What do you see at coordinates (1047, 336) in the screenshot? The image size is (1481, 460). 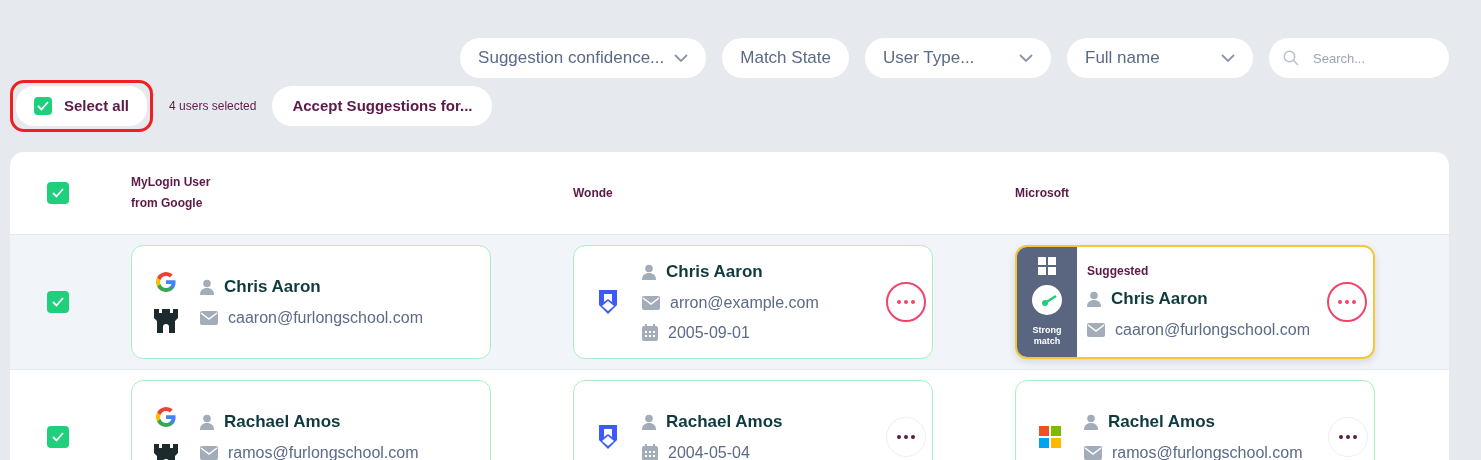 I see `match-label: Strong match` at bounding box center [1047, 336].